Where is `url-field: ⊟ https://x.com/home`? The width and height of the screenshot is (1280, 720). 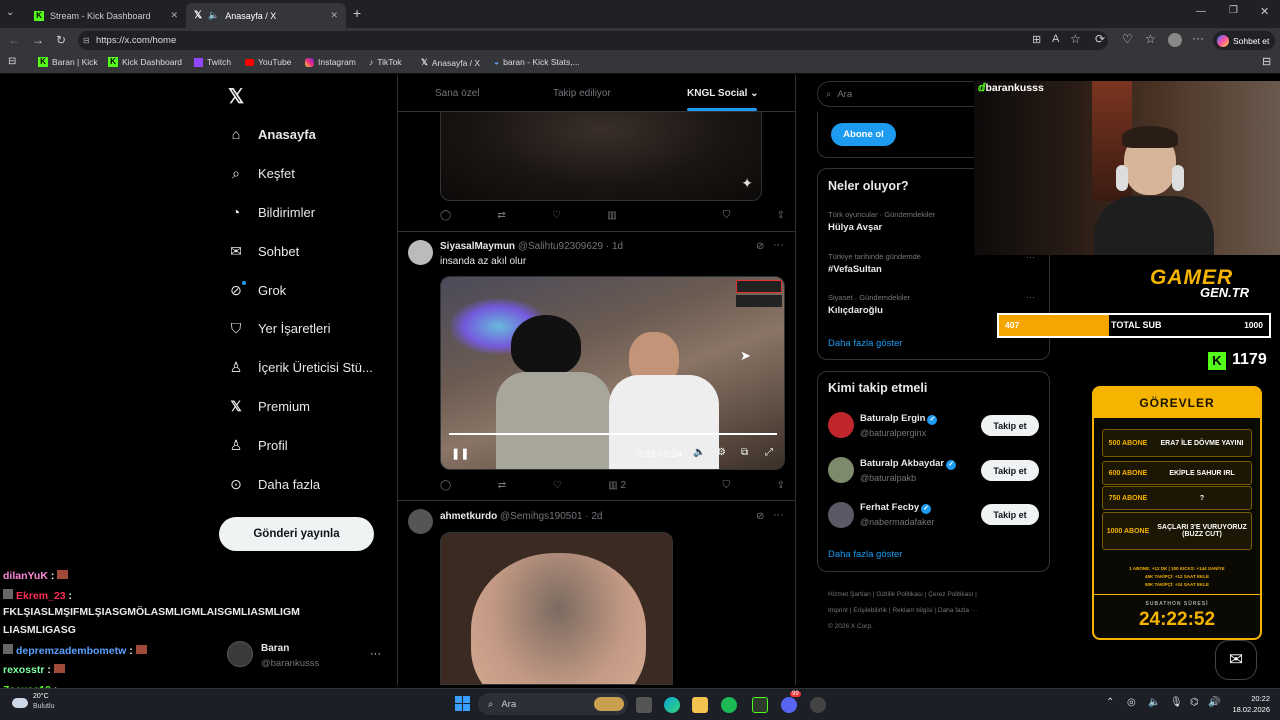 url-field: ⊟ https://x.com/home is located at coordinates (593, 40).